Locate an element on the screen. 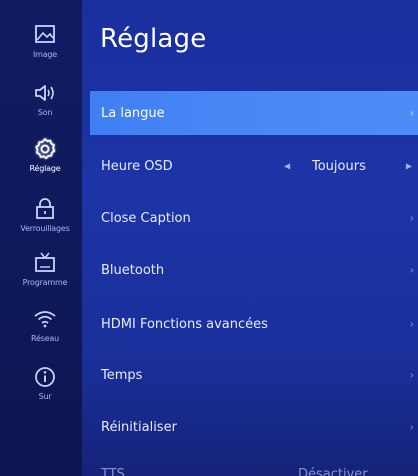 The height and width of the screenshot is (476, 418). page-title: Réglage is located at coordinates (153, 39).